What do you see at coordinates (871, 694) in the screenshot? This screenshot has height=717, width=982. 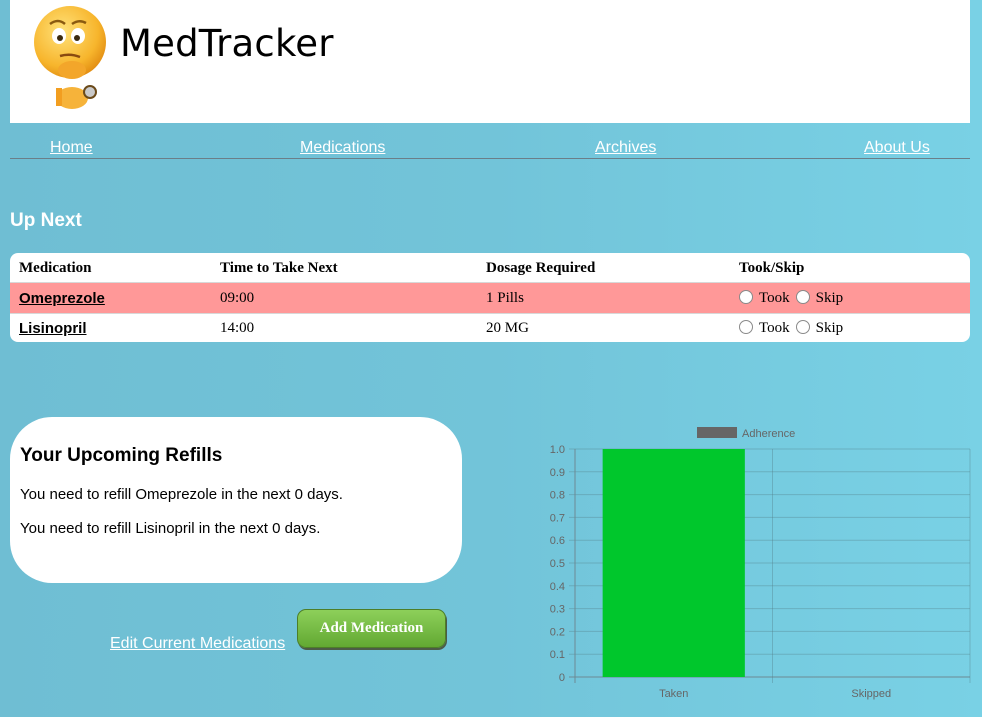 I see `x-tick-label: Skipped` at bounding box center [871, 694].